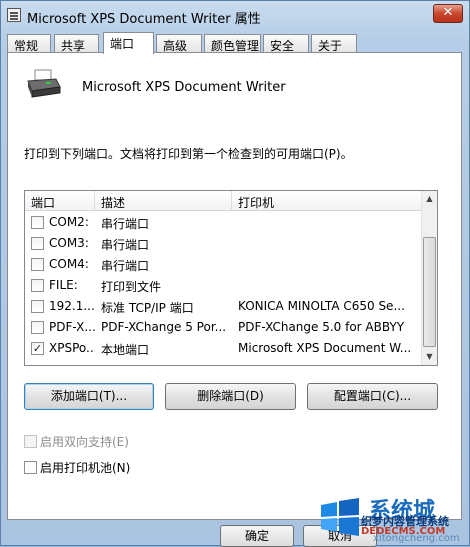  I want to click on tab-color-management: 颜色管理, so click(232, 43).